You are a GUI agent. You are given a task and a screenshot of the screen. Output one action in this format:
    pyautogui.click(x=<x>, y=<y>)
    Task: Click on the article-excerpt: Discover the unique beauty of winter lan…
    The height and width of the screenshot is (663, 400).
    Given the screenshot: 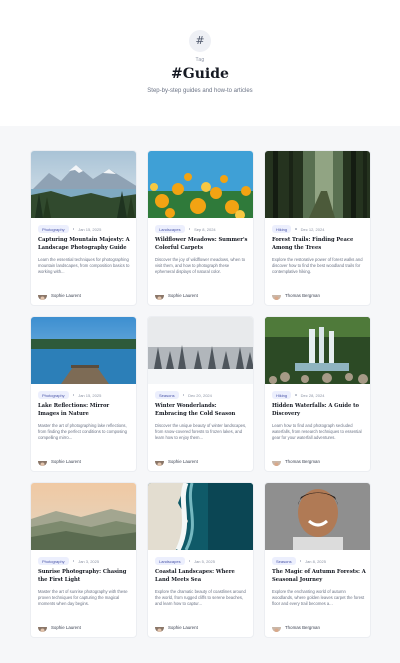 What is the action you would take?
    pyautogui.click(x=201, y=432)
    